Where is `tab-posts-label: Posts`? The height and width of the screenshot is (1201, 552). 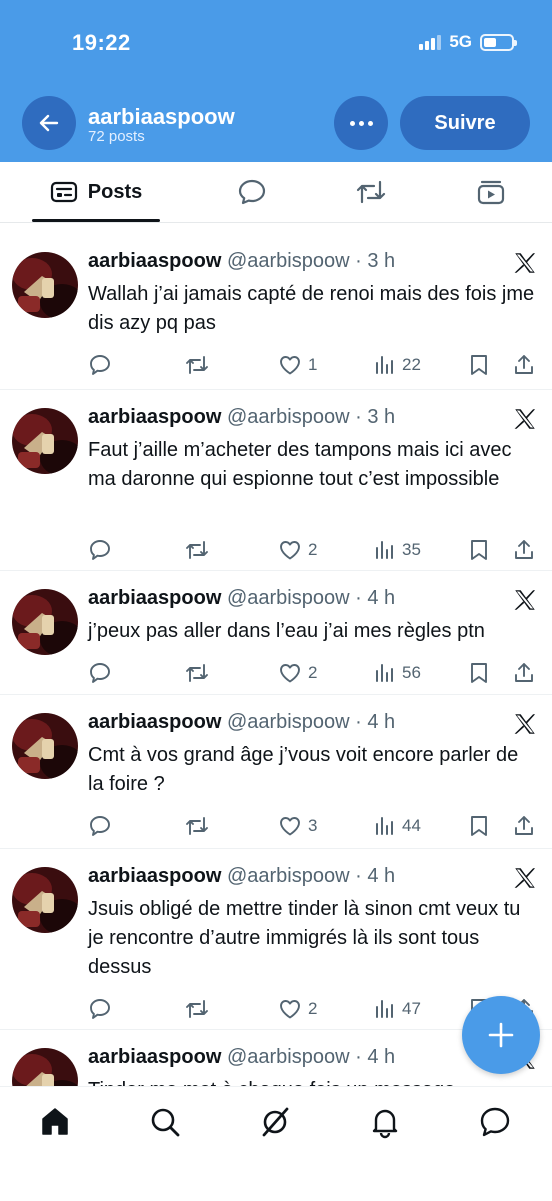
tab-posts-label: Posts is located at coordinates (115, 191).